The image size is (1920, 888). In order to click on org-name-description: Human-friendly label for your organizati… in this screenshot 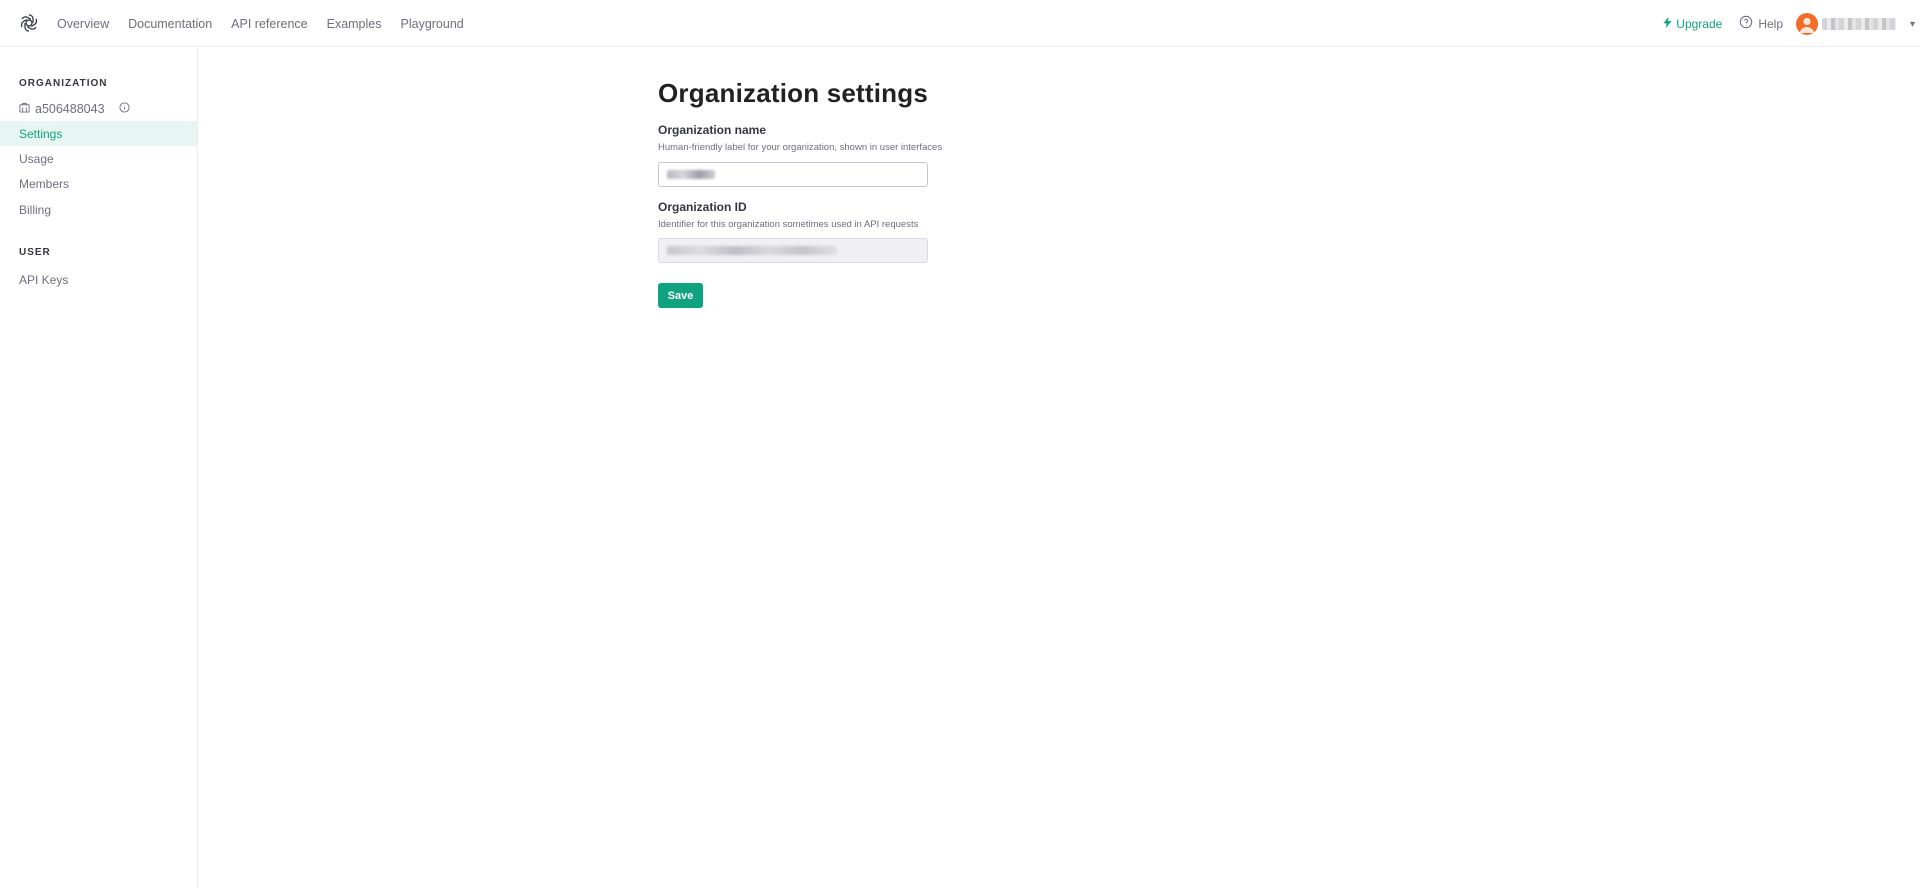, I will do `click(800, 147)`.